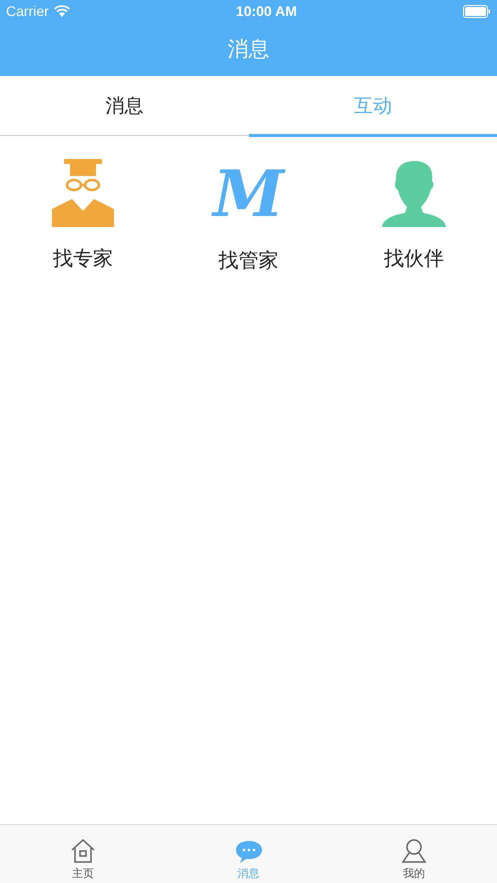  I want to click on tab-bar-item: 我的, so click(414, 854).